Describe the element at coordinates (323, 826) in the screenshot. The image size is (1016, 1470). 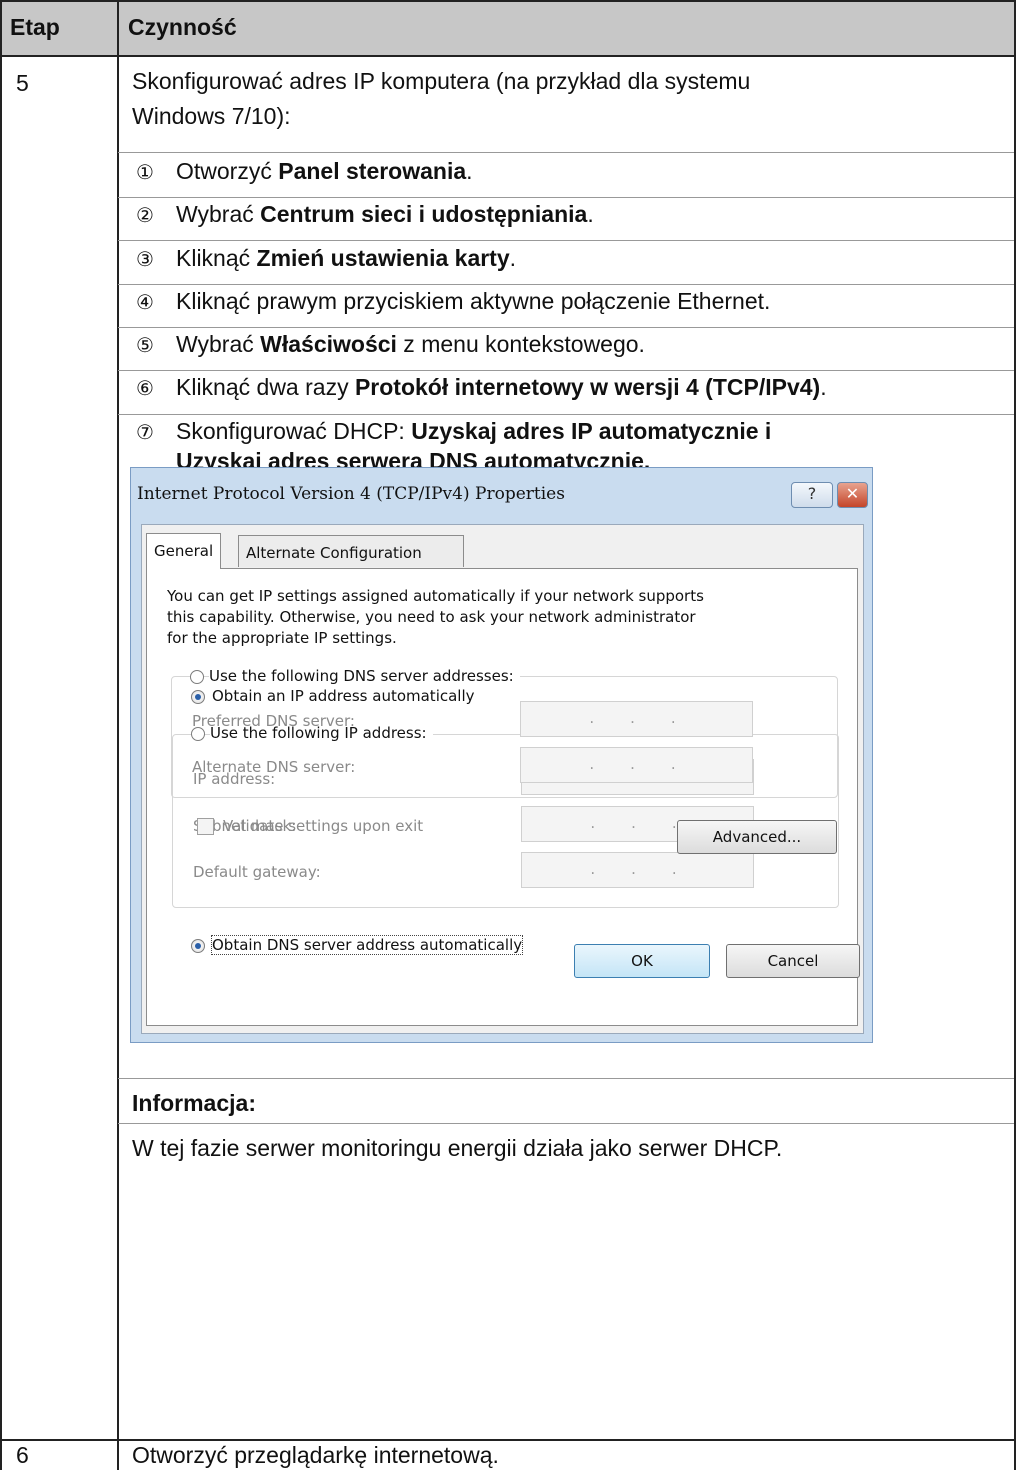
I see `validate-label: Validate settings upon exit` at that location.